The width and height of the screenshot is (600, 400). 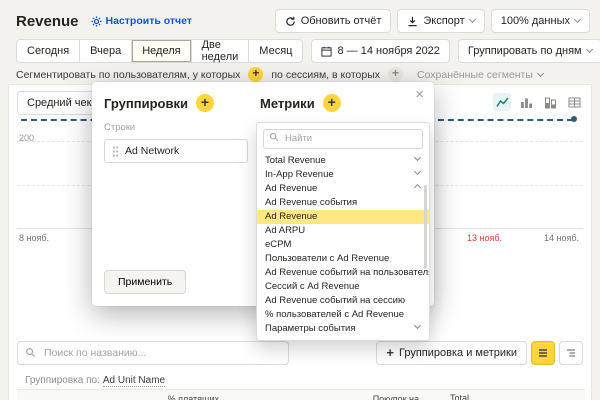 I want to click on metric-option-pct-users-with-ad-revenue: % пользователей с Ad Revenue, so click(x=343, y=315).